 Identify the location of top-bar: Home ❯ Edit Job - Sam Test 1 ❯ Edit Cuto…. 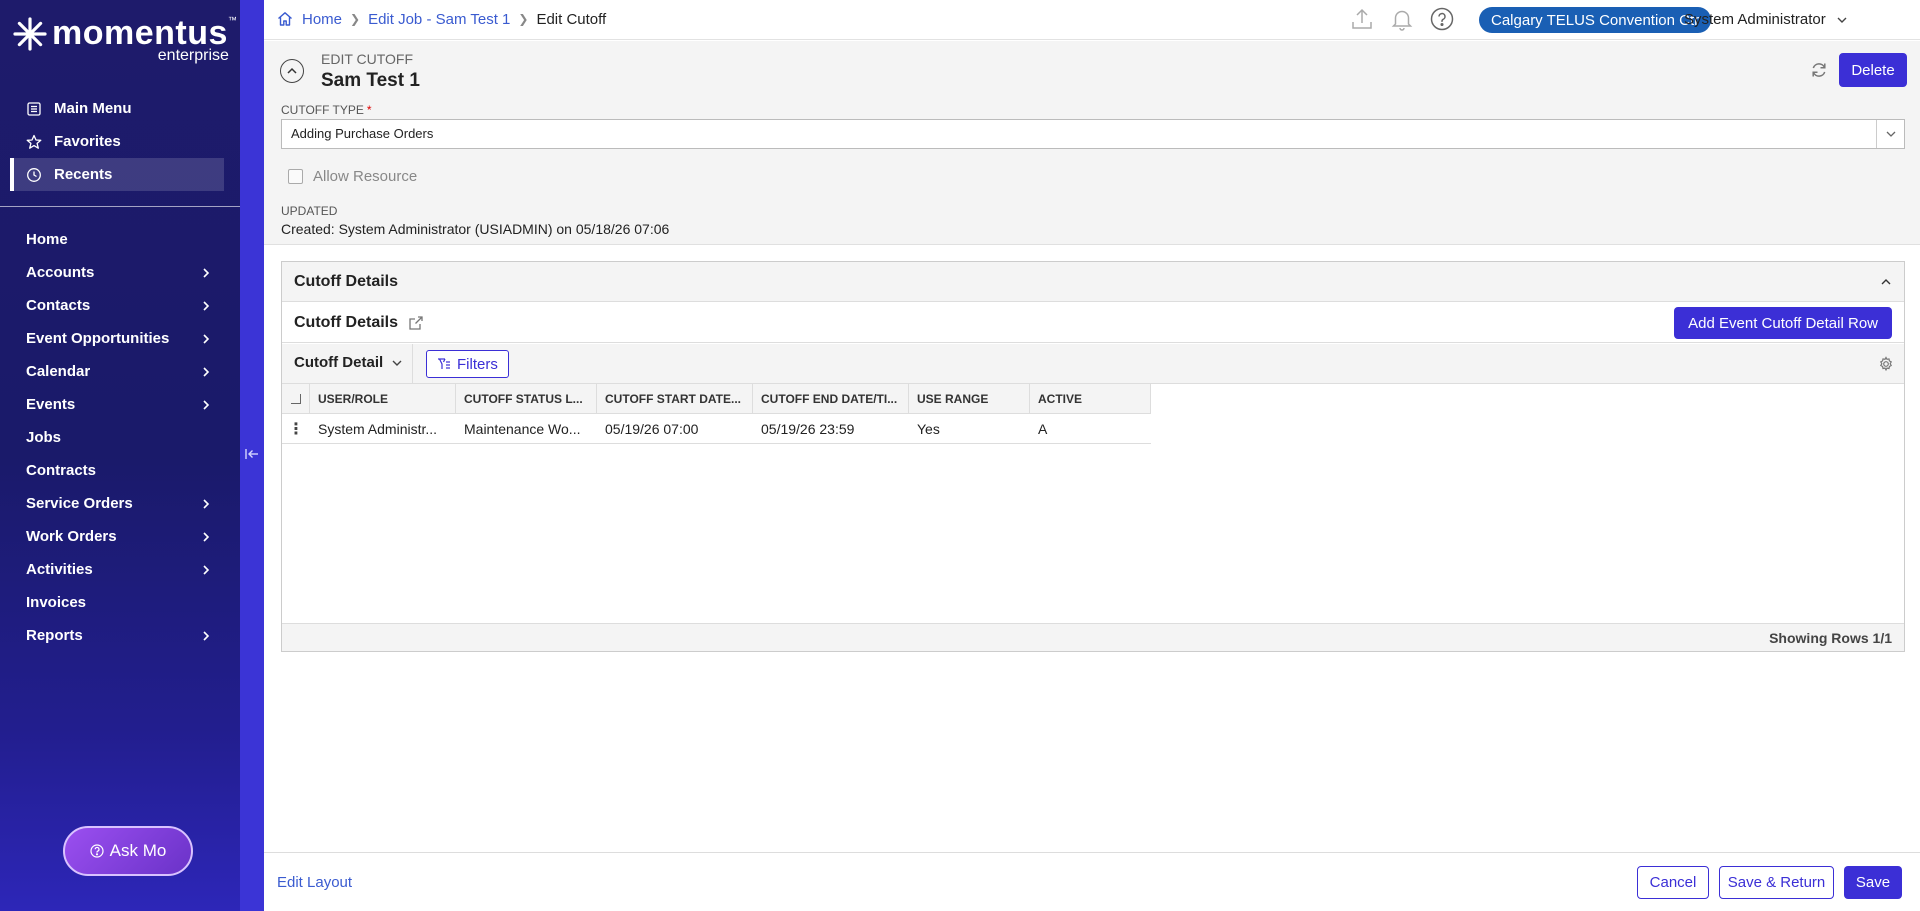
(1092, 20).